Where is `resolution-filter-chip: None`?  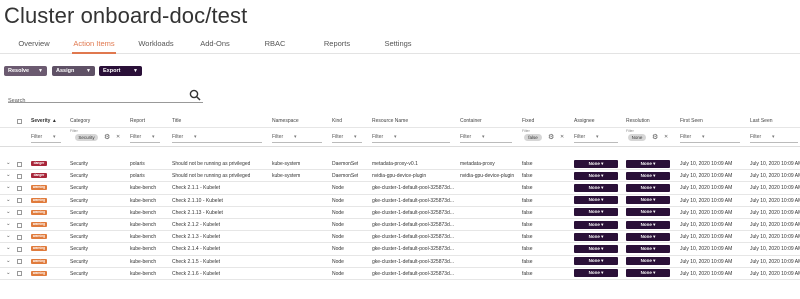 resolution-filter-chip: None is located at coordinates (637, 137).